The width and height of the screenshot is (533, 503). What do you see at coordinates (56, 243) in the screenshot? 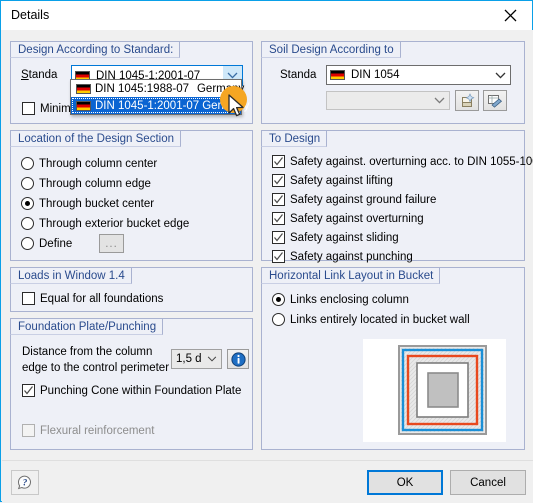
I see `radio-label: Define` at bounding box center [56, 243].